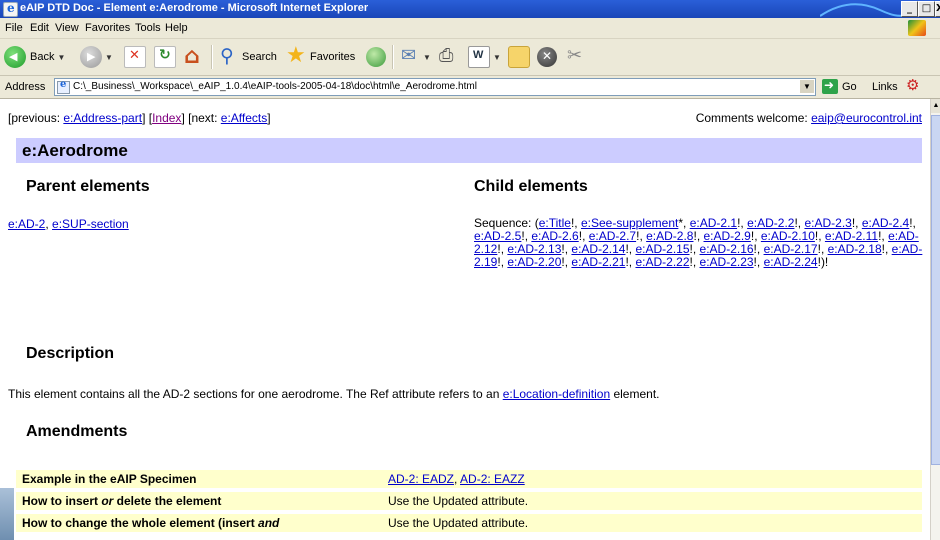  Describe the element at coordinates (36, 118) in the screenshot. I see `nav-text: [previous:` at that location.